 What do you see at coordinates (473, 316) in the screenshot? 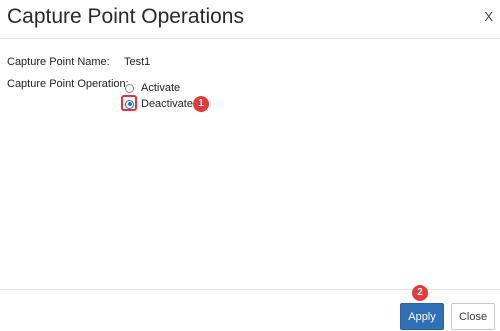
I see `close-button: Close` at bounding box center [473, 316].